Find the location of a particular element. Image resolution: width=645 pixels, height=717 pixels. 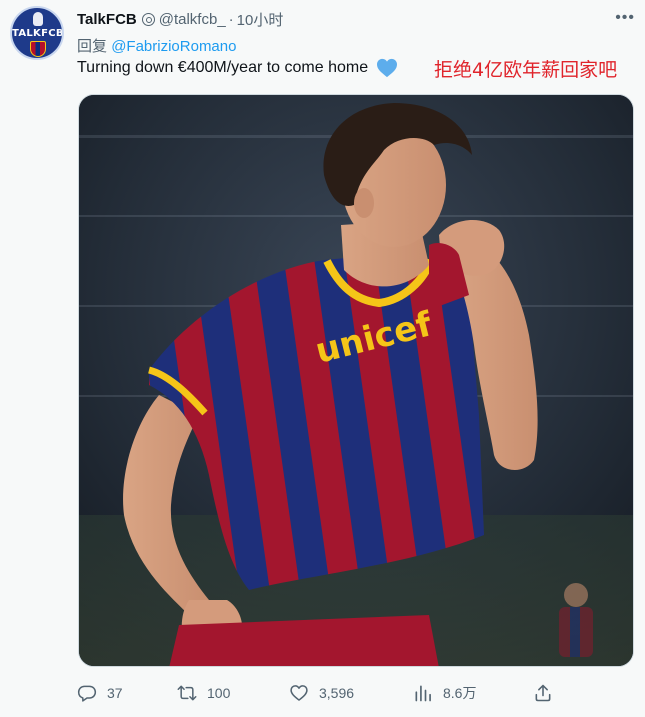

verified-org-icon is located at coordinates (148, 19).